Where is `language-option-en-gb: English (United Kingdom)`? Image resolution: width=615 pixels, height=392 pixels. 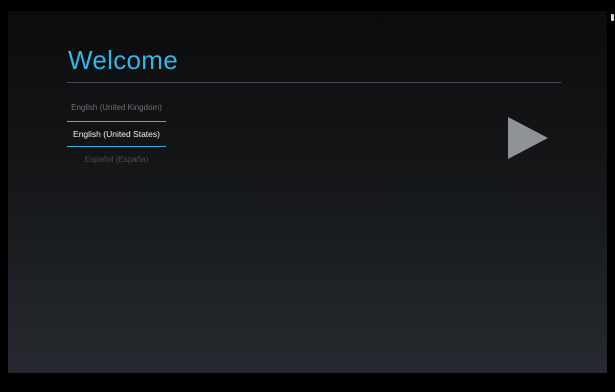
language-option-en-gb: English (United Kingdom) is located at coordinates (116, 108).